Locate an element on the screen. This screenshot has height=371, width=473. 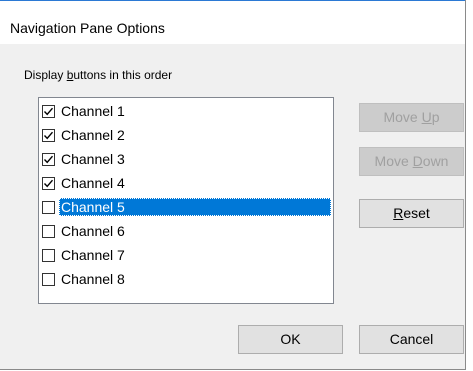
list-item-label: Channel 5 is located at coordinates (195, 207).